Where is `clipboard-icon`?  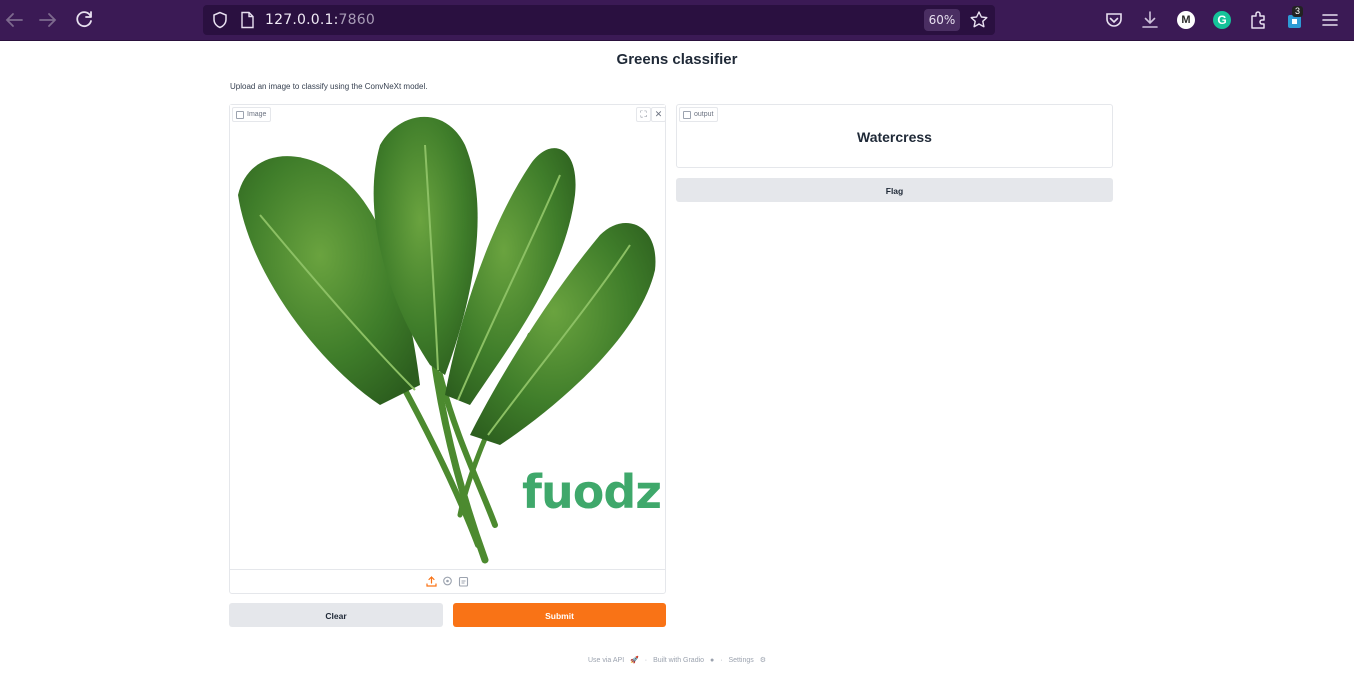 clipboard-icon is located at coordinates (463, 581).